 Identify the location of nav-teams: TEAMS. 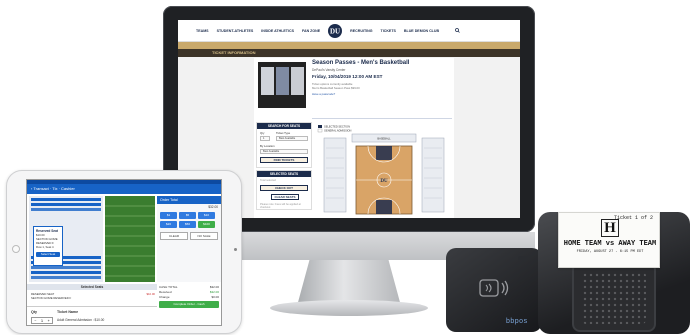
(202, 31).